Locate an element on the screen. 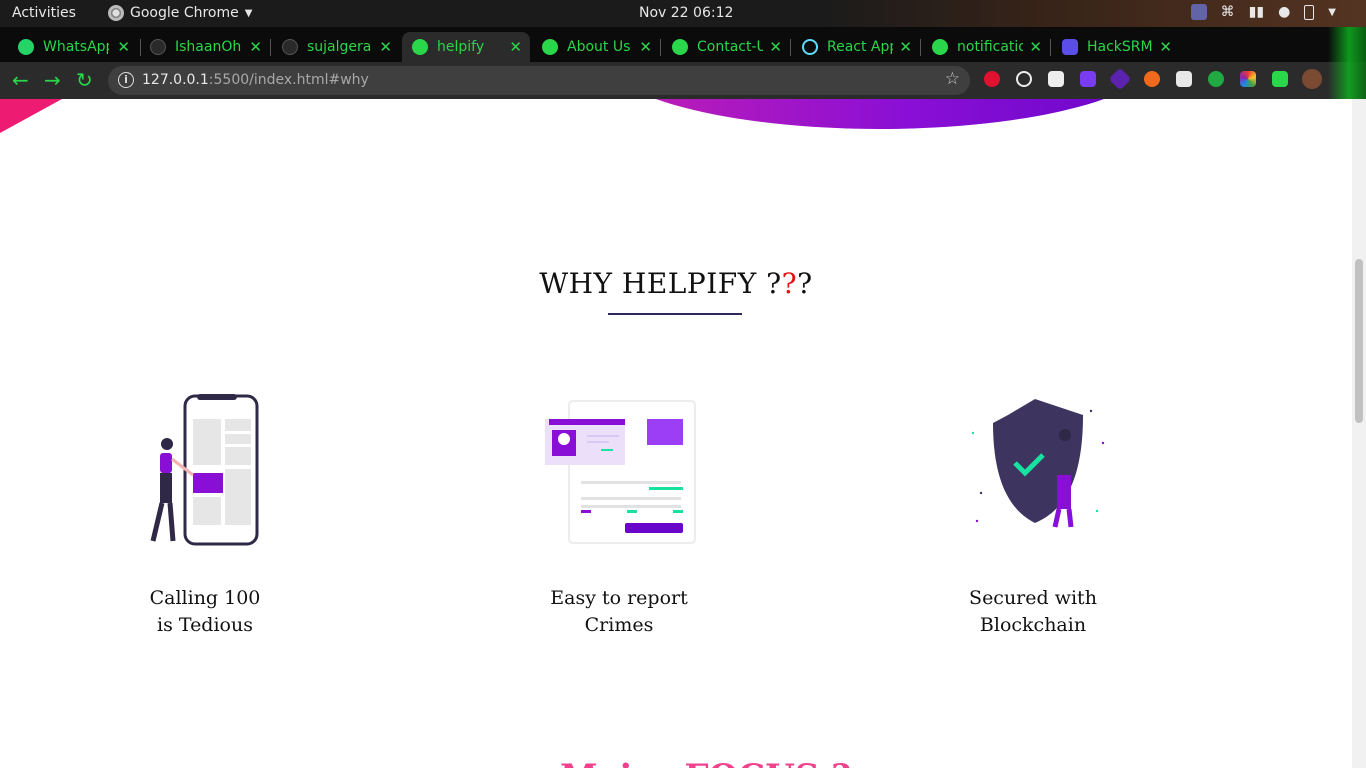 The width and height of the screenshot is (1366, 768). url-text: 127.0.0.1:5500/index.html#why is located at coordinates (255, 80).